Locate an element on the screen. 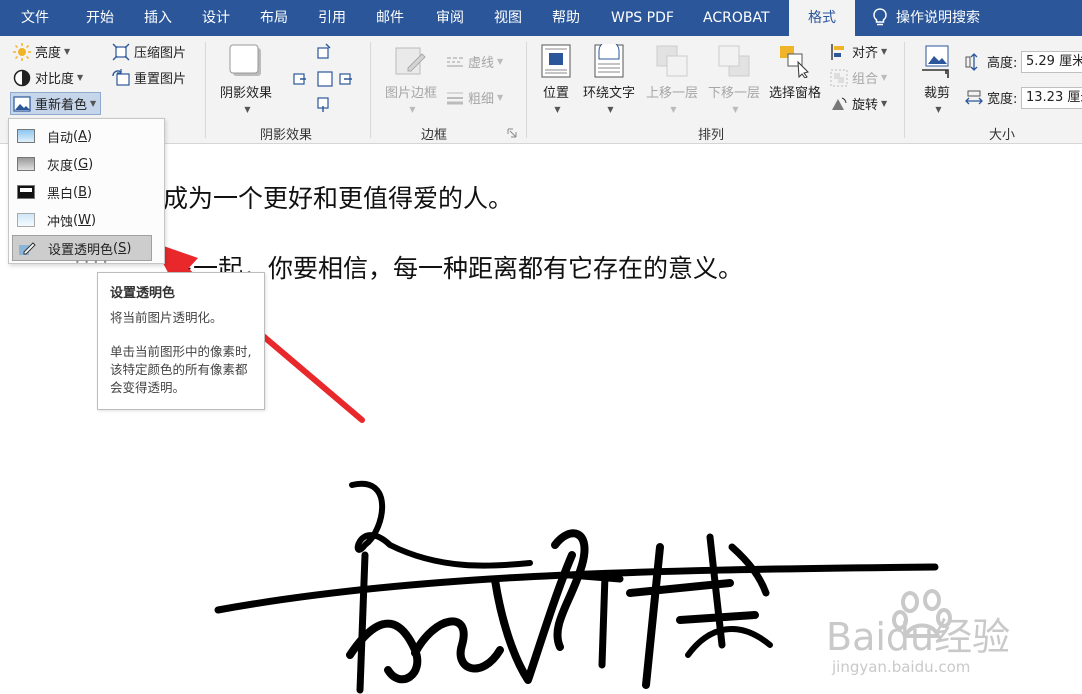  reset-label: 重置图片 is located at coordinates (160, 79).